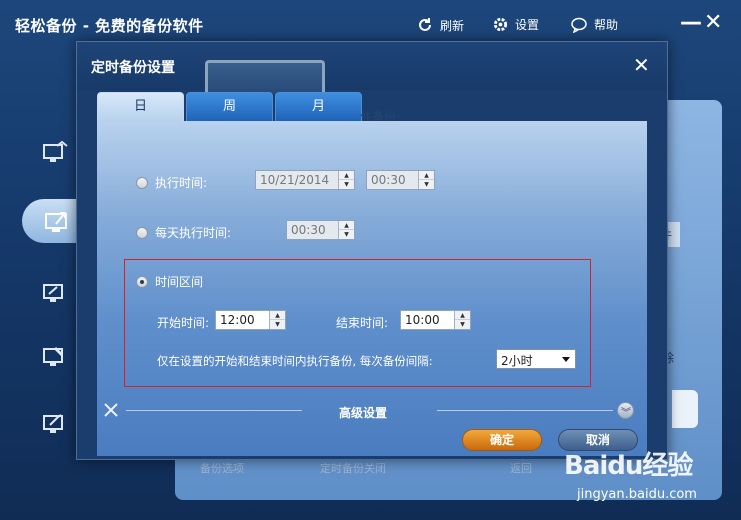 This screenshot has width=741, height=520. I want to click on tab-weekly: 周, so click(229, 107).